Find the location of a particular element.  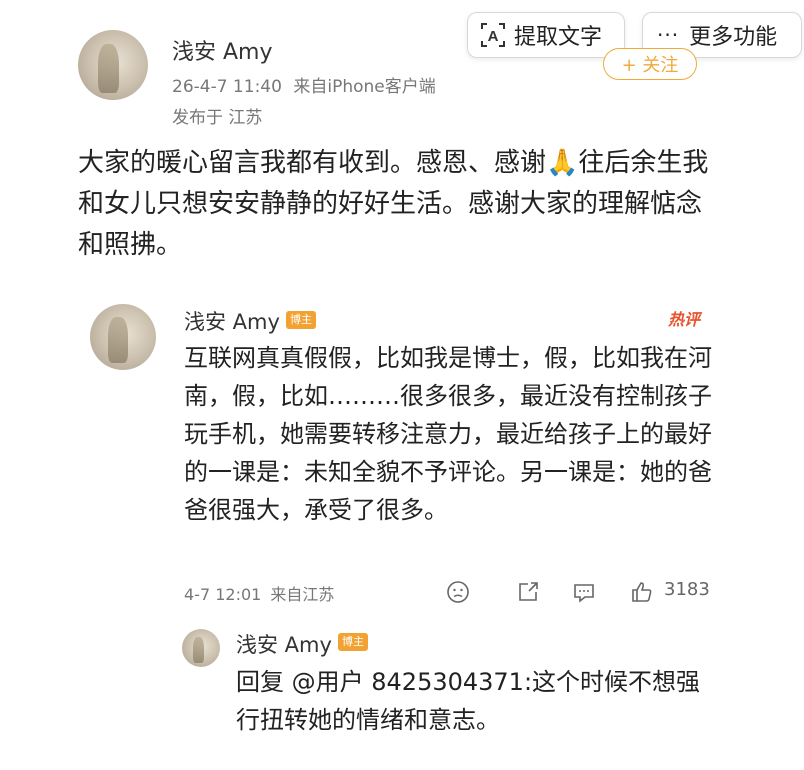

post-source: 来自iPhone客户端 is located at coordinates (364, 87).